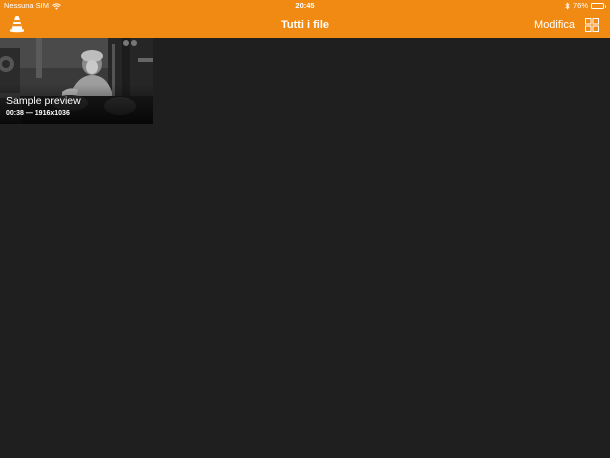 The width and height of the screenshot is (610, 458). Describe the element at coordinates (598, 6) in the screenshot. I see `battery-icon` at that location.